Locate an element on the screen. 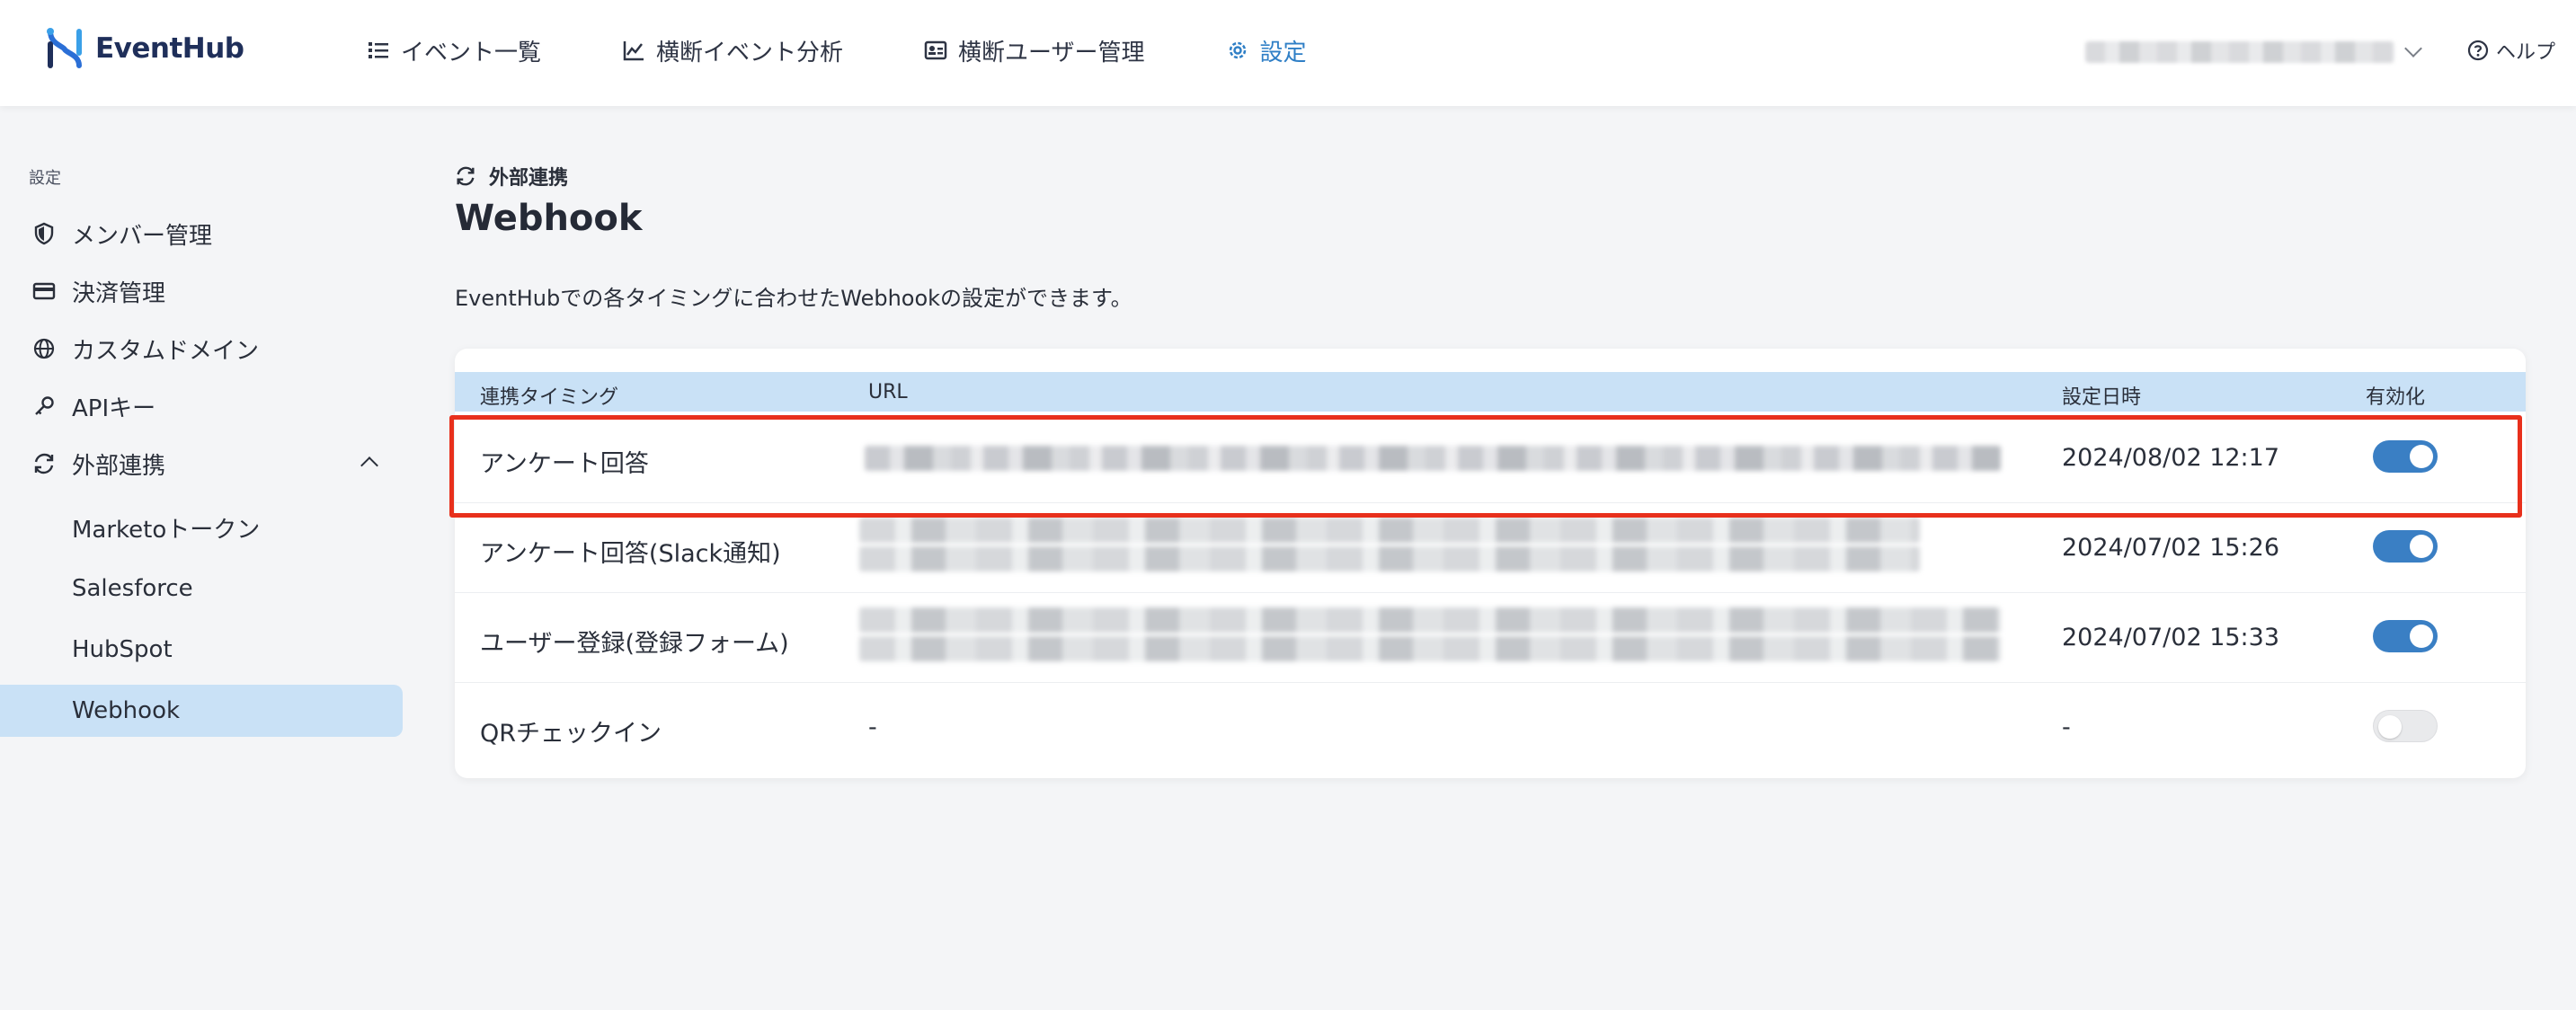 This screenshot has height=1010, width=2576. sidebar-item-member-management: メンバー管理 is located at coordinates (201, 234).